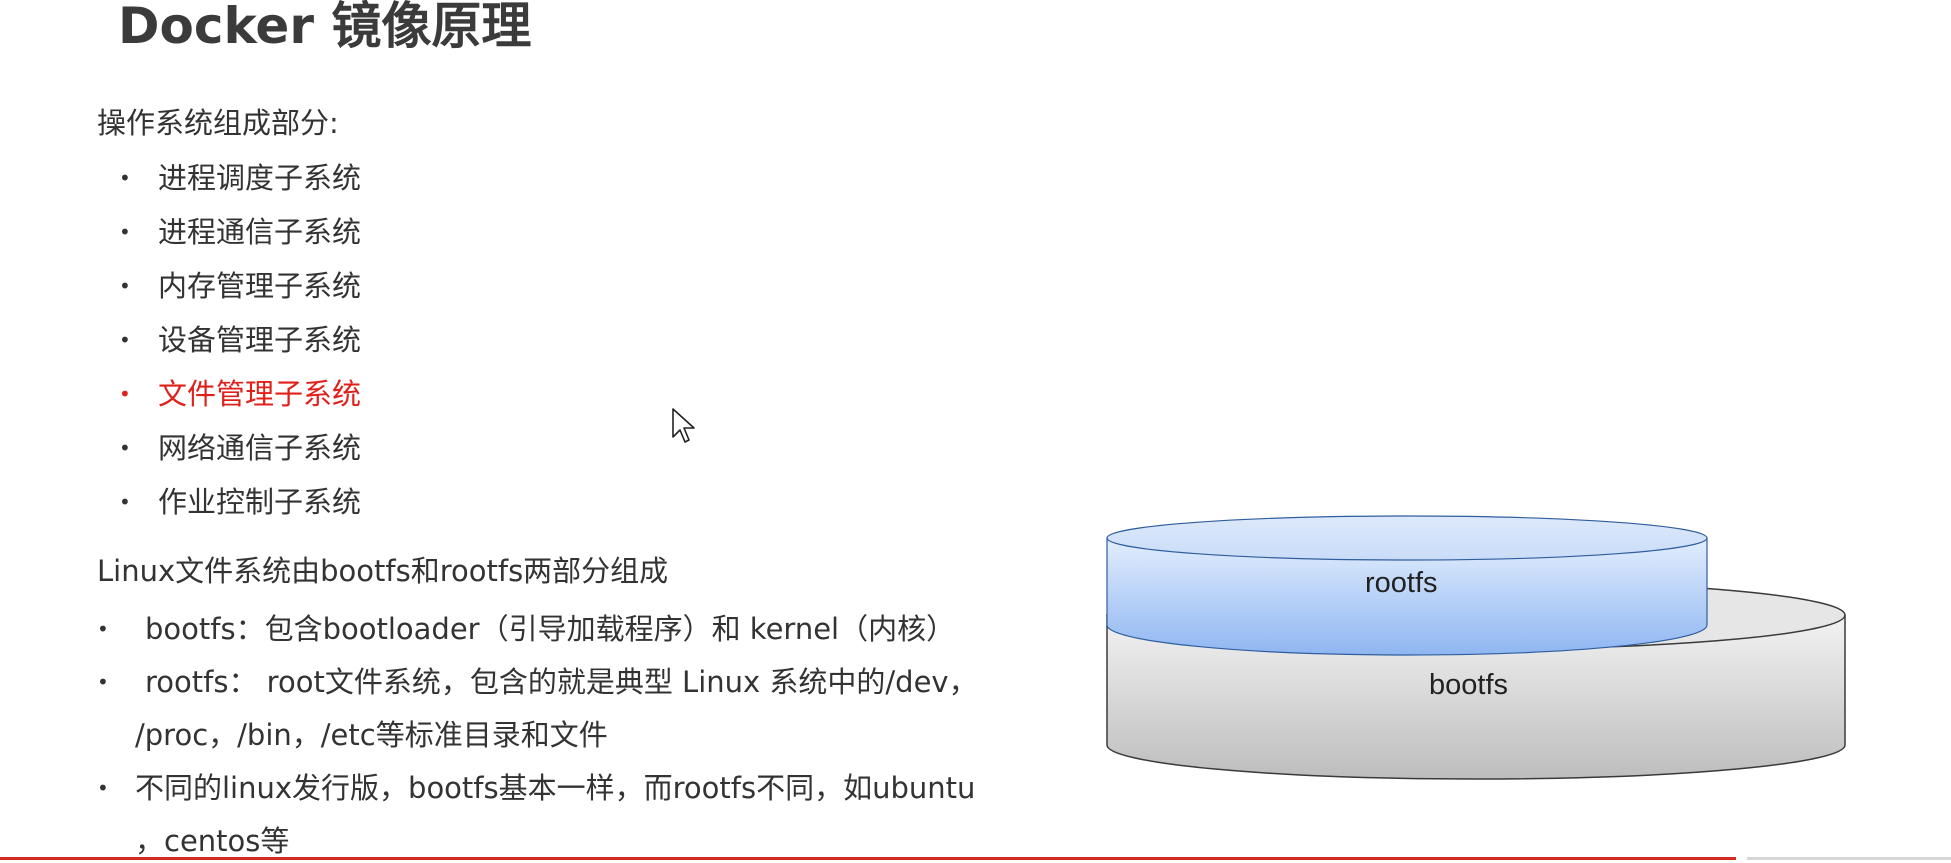 The width and height of the screenshot is (1951, 863). What do you see at coordinates (212, 841) in the screenshot?
I see `list-item-text-continued: ，centos等` at bounding box center [212, 841].